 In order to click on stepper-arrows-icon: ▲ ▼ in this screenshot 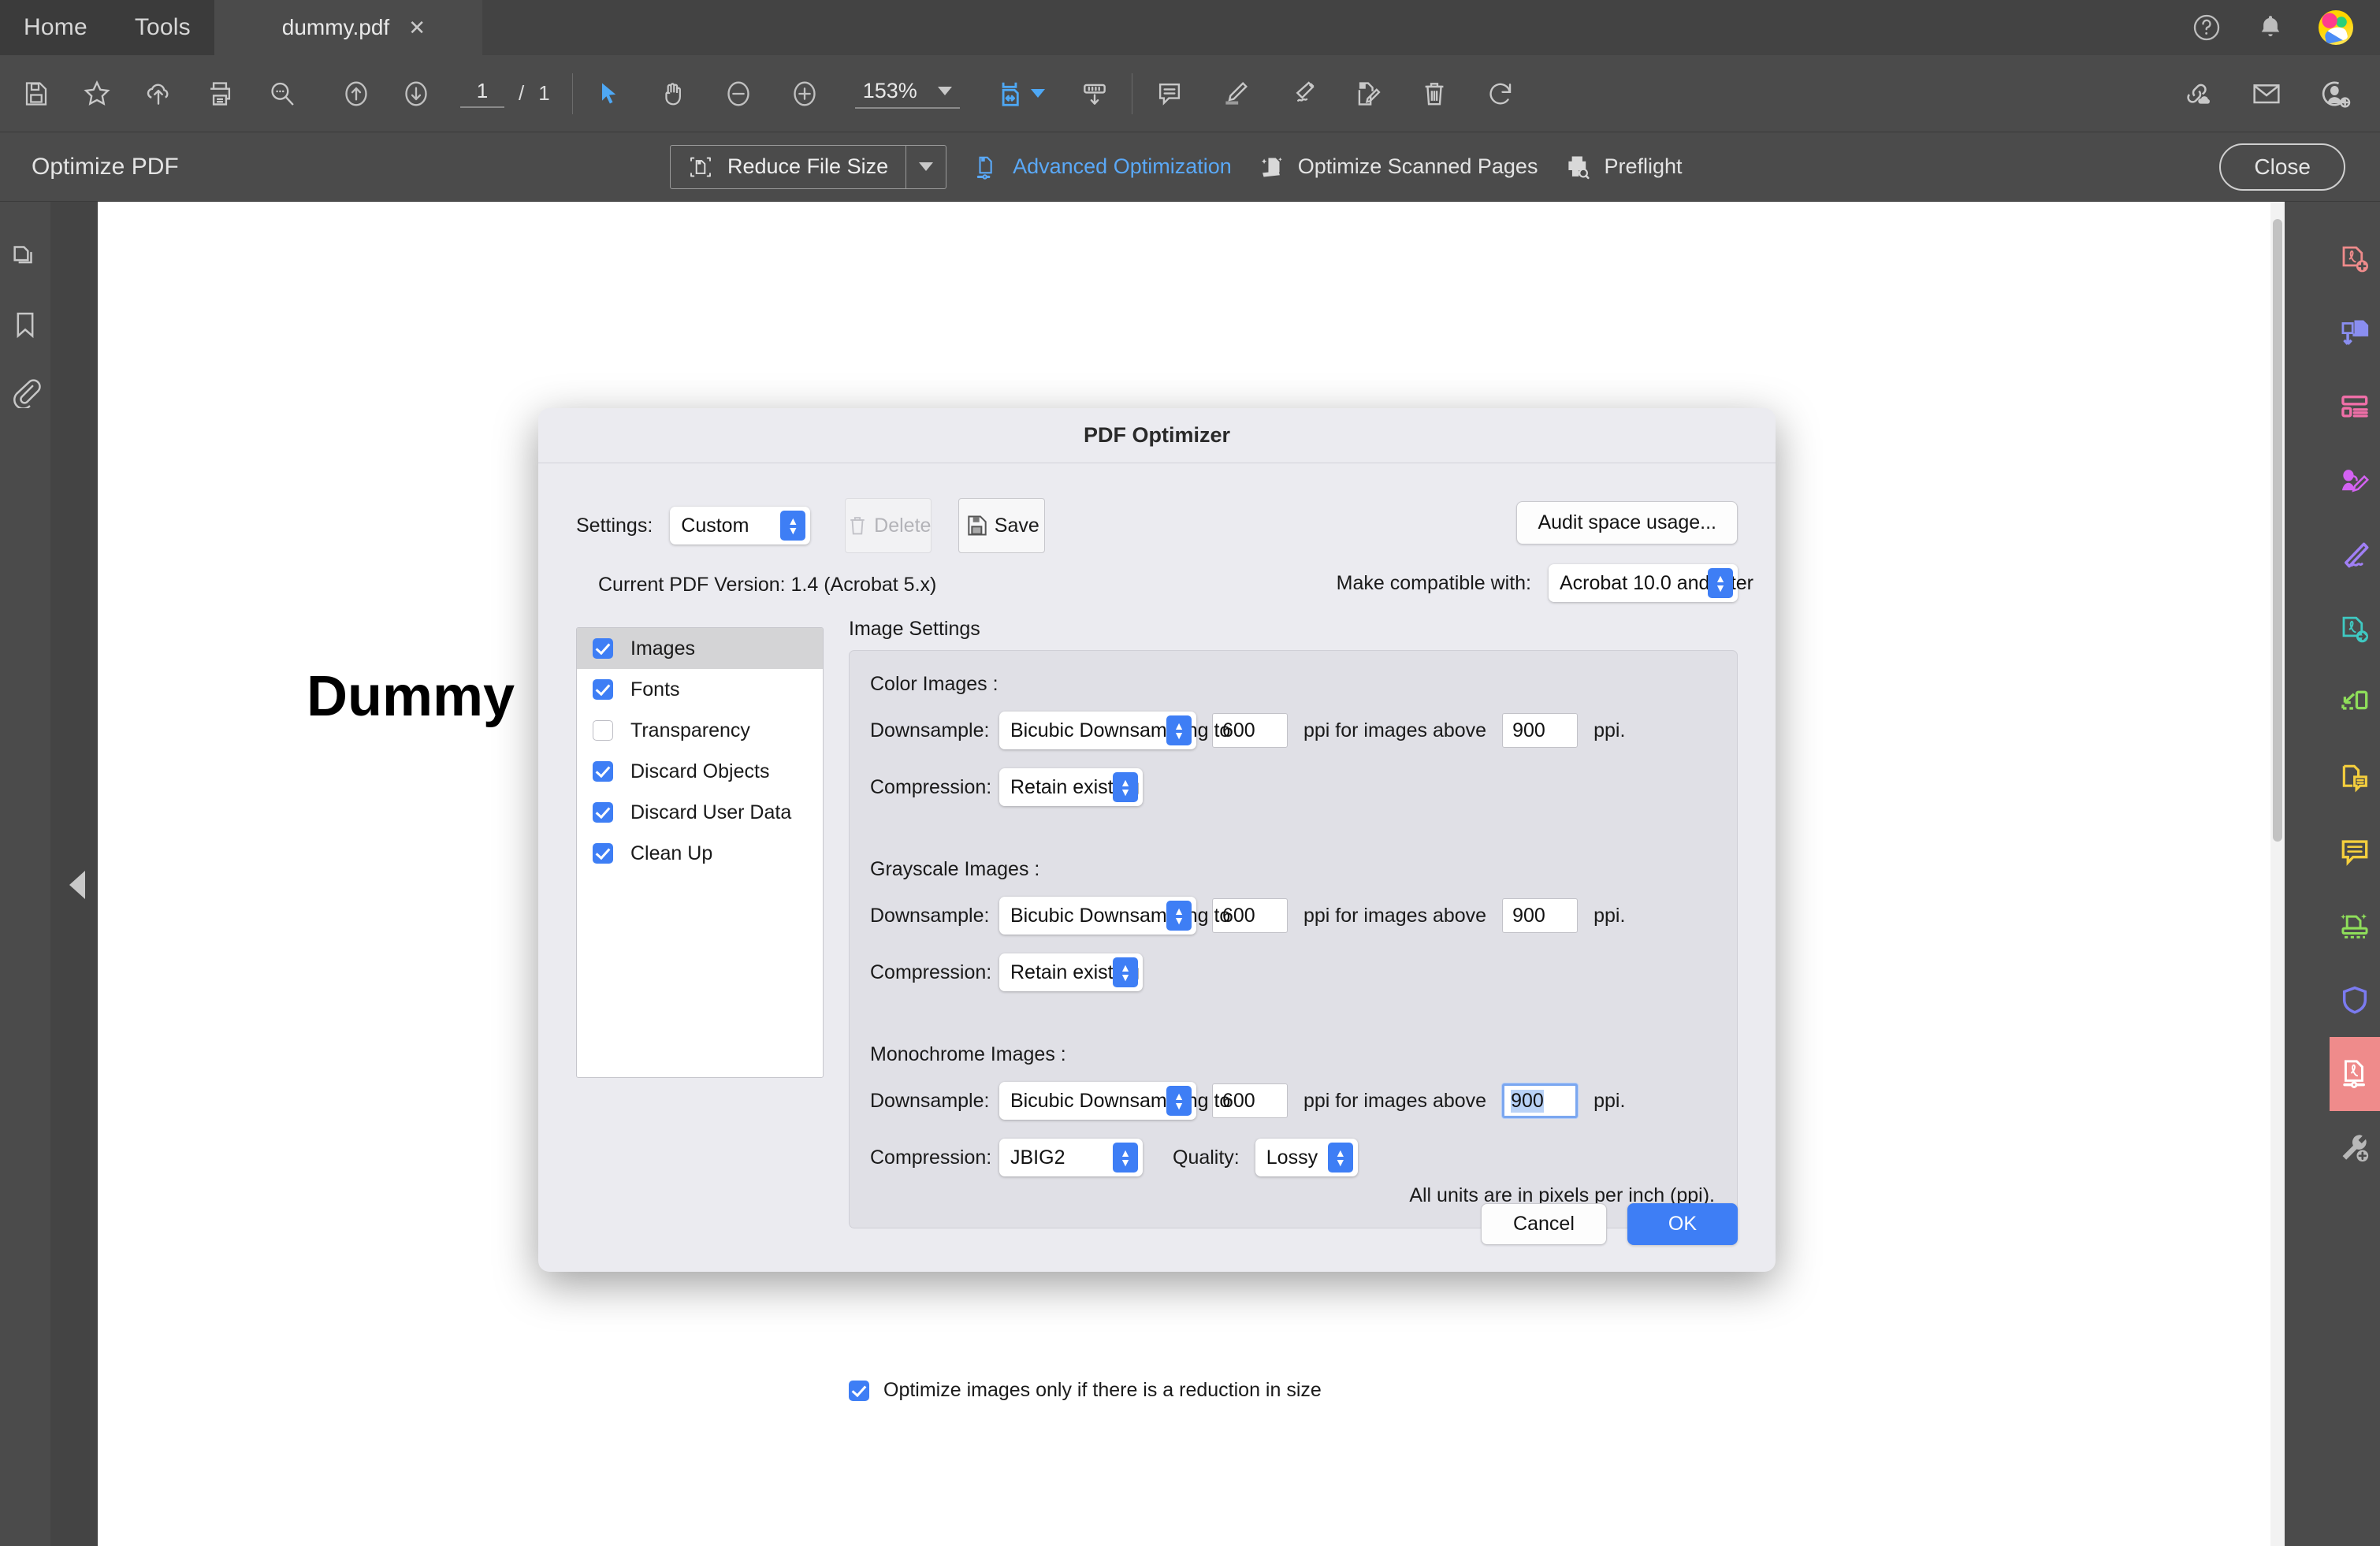, I will do `click(1179, 916)`.